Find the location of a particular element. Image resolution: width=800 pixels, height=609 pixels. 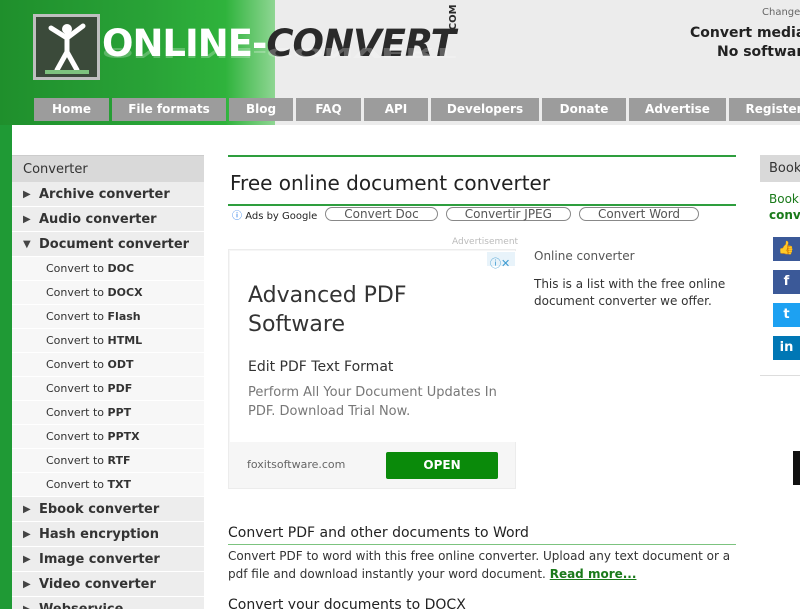

online-converter-label: Online converter is located at coordinates (584, 256).